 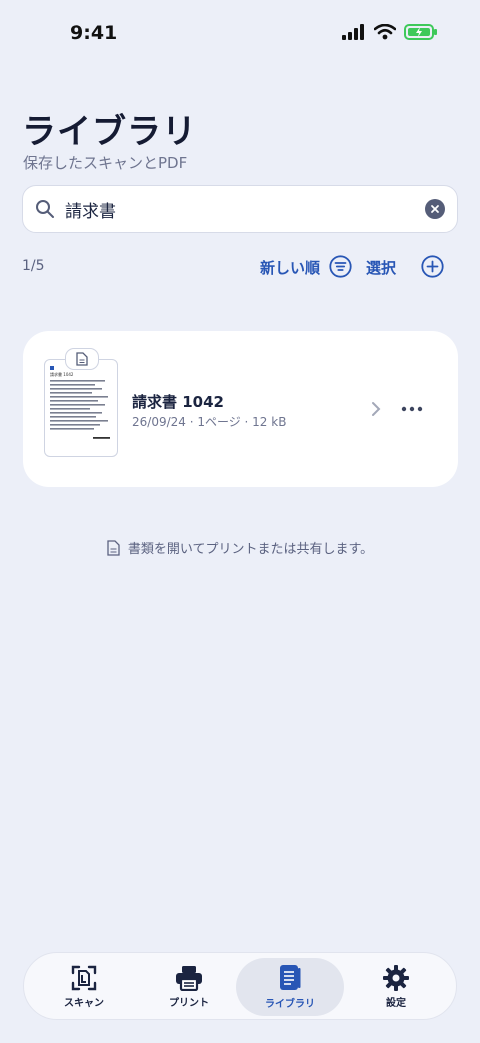 What do you see at coordinates (189, 978) in the screenshot?
I see `printer-icon` at bounding box center [189, 978].